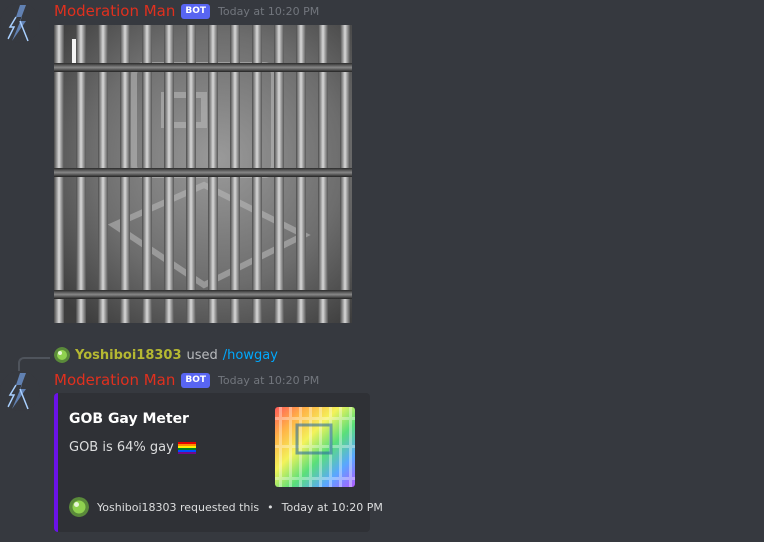 This screenshot has width=764, height=542. I want to click on reply-used-text: used, so click(202, 355).